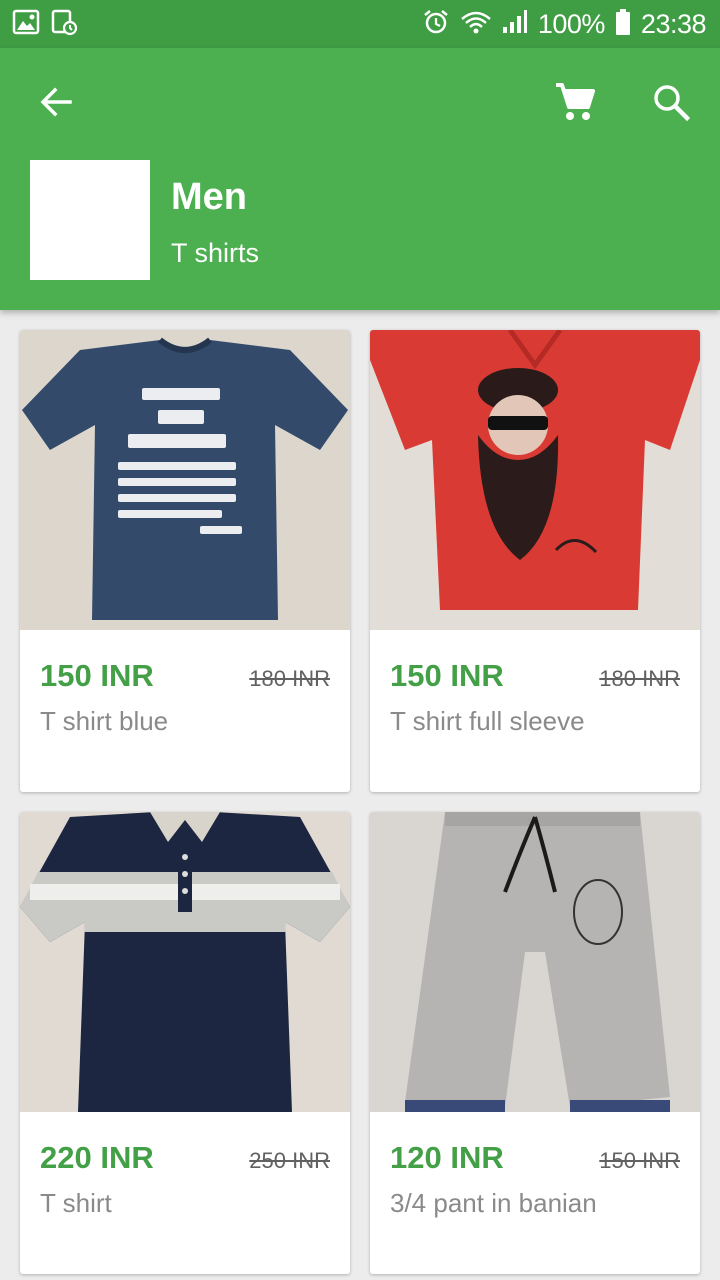 The height and width of the screenshot is (1280, 720). What do you see at coordinates (623, 24) in the screenshot?
I see `battery-icon` at bounding box center [623, 24].